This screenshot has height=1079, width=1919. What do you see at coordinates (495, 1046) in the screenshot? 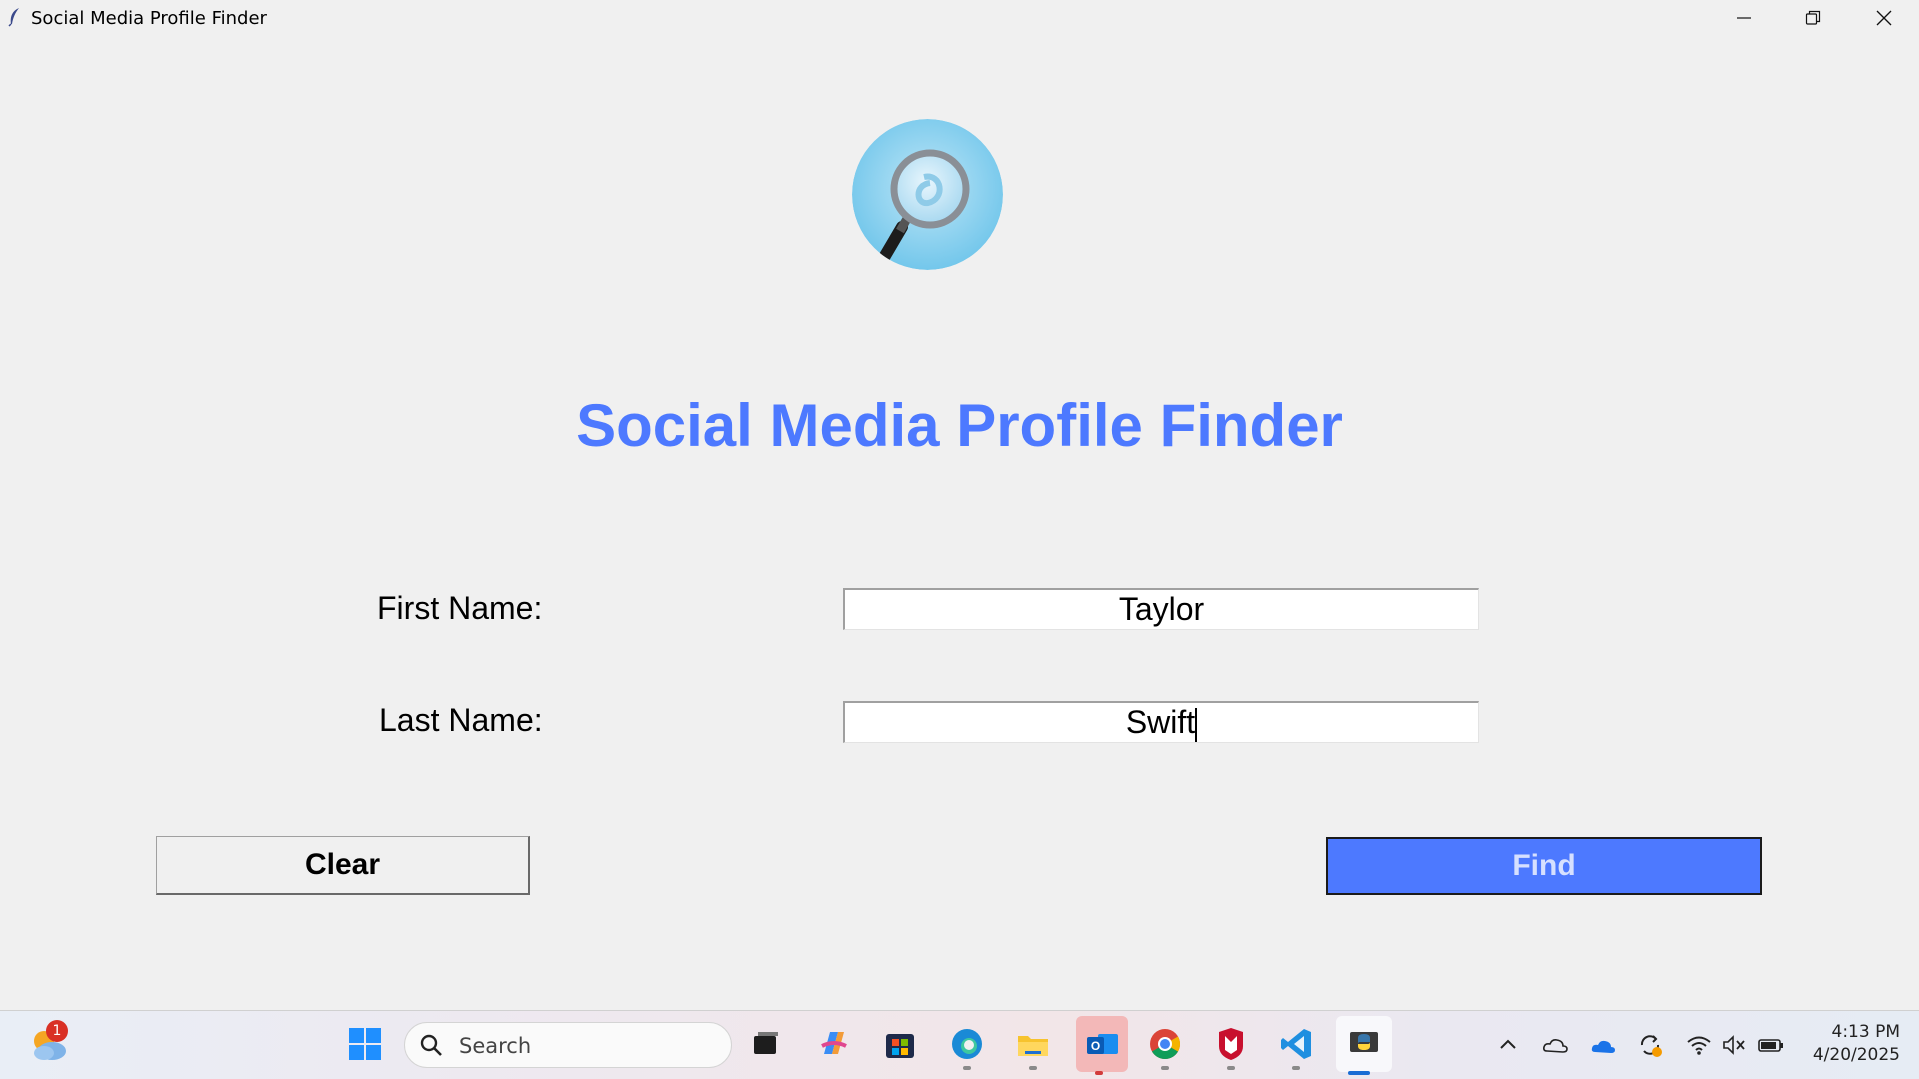
I see `search-placeholder: Search` at bounding box center [495, 1046].